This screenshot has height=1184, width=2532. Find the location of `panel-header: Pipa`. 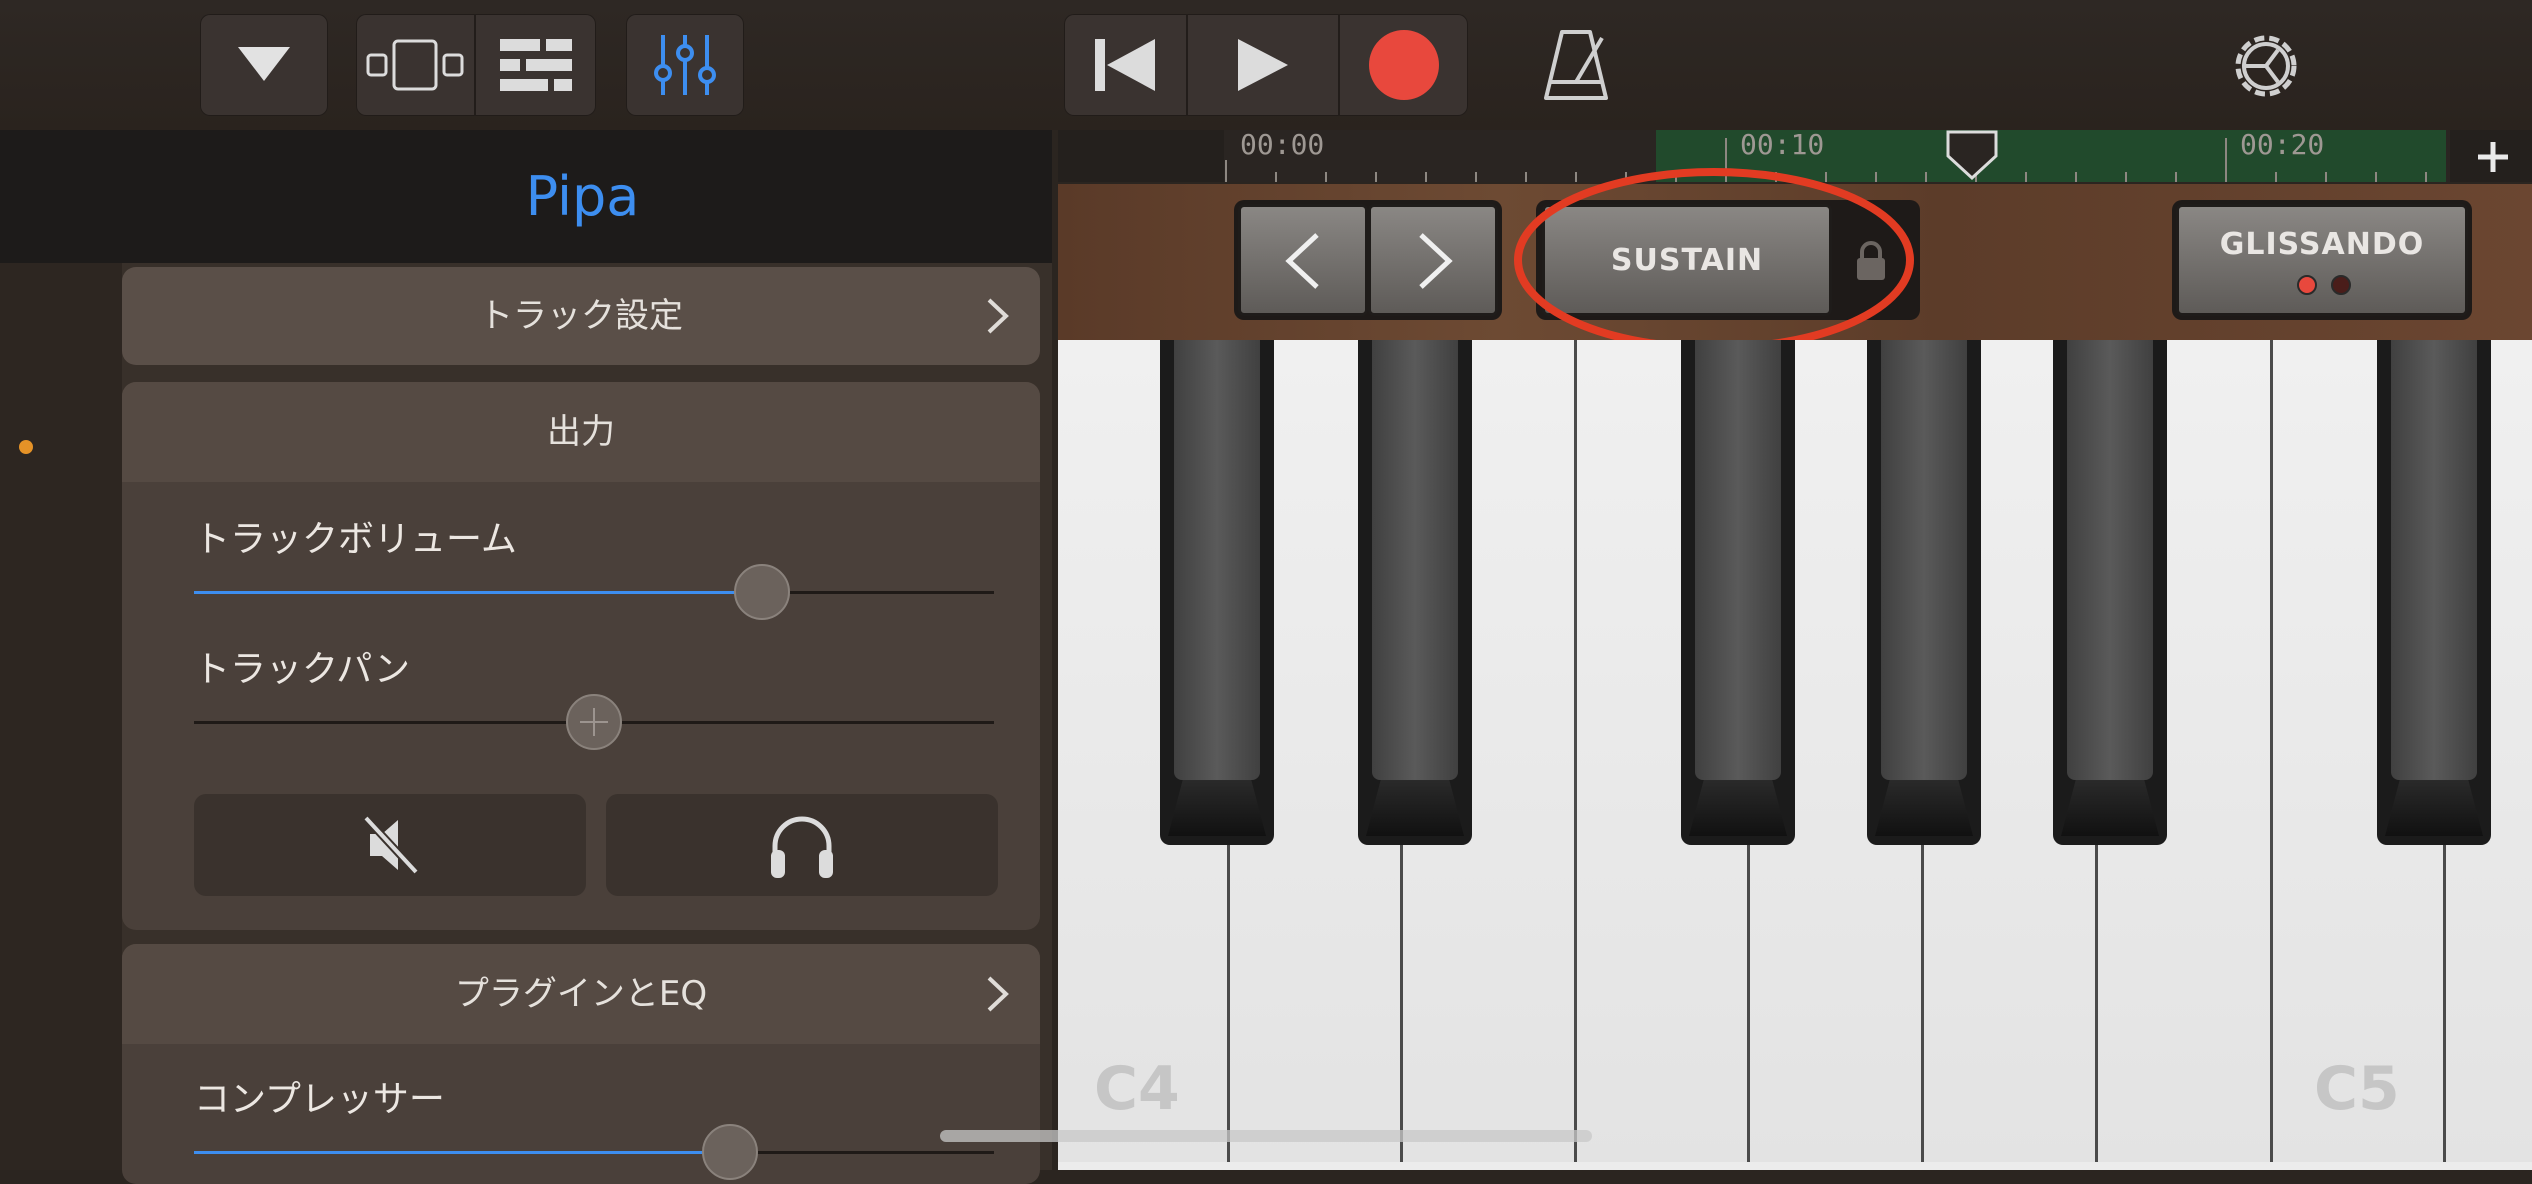

panel-header: Pipa is located at coordinates (526, 196).